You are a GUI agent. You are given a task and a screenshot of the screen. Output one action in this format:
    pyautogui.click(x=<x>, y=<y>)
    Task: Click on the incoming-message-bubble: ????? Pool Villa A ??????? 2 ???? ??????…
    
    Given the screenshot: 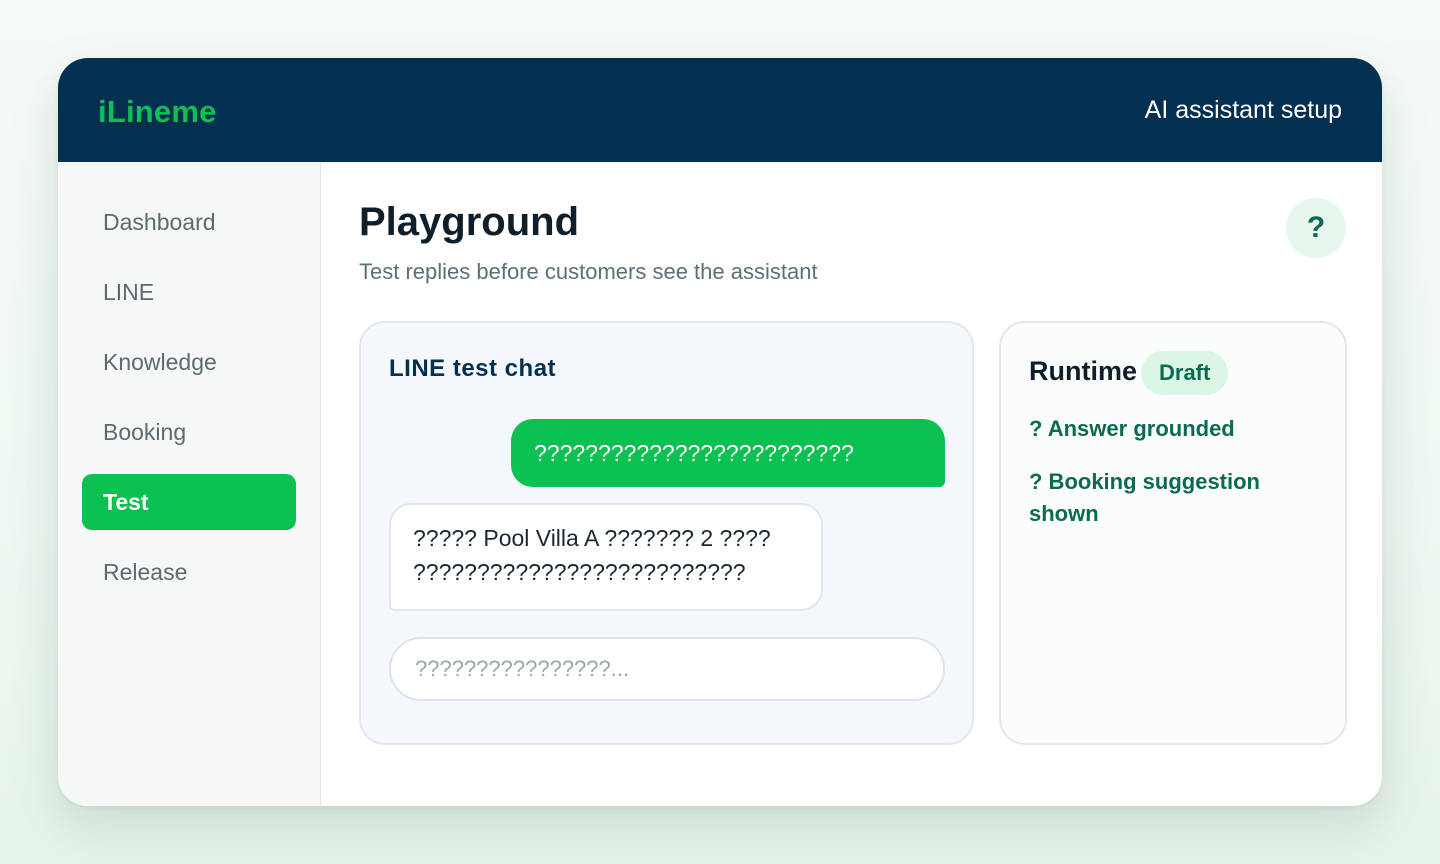 What is the action you would take?
    pyautogui.click(x=606, y=557)
    